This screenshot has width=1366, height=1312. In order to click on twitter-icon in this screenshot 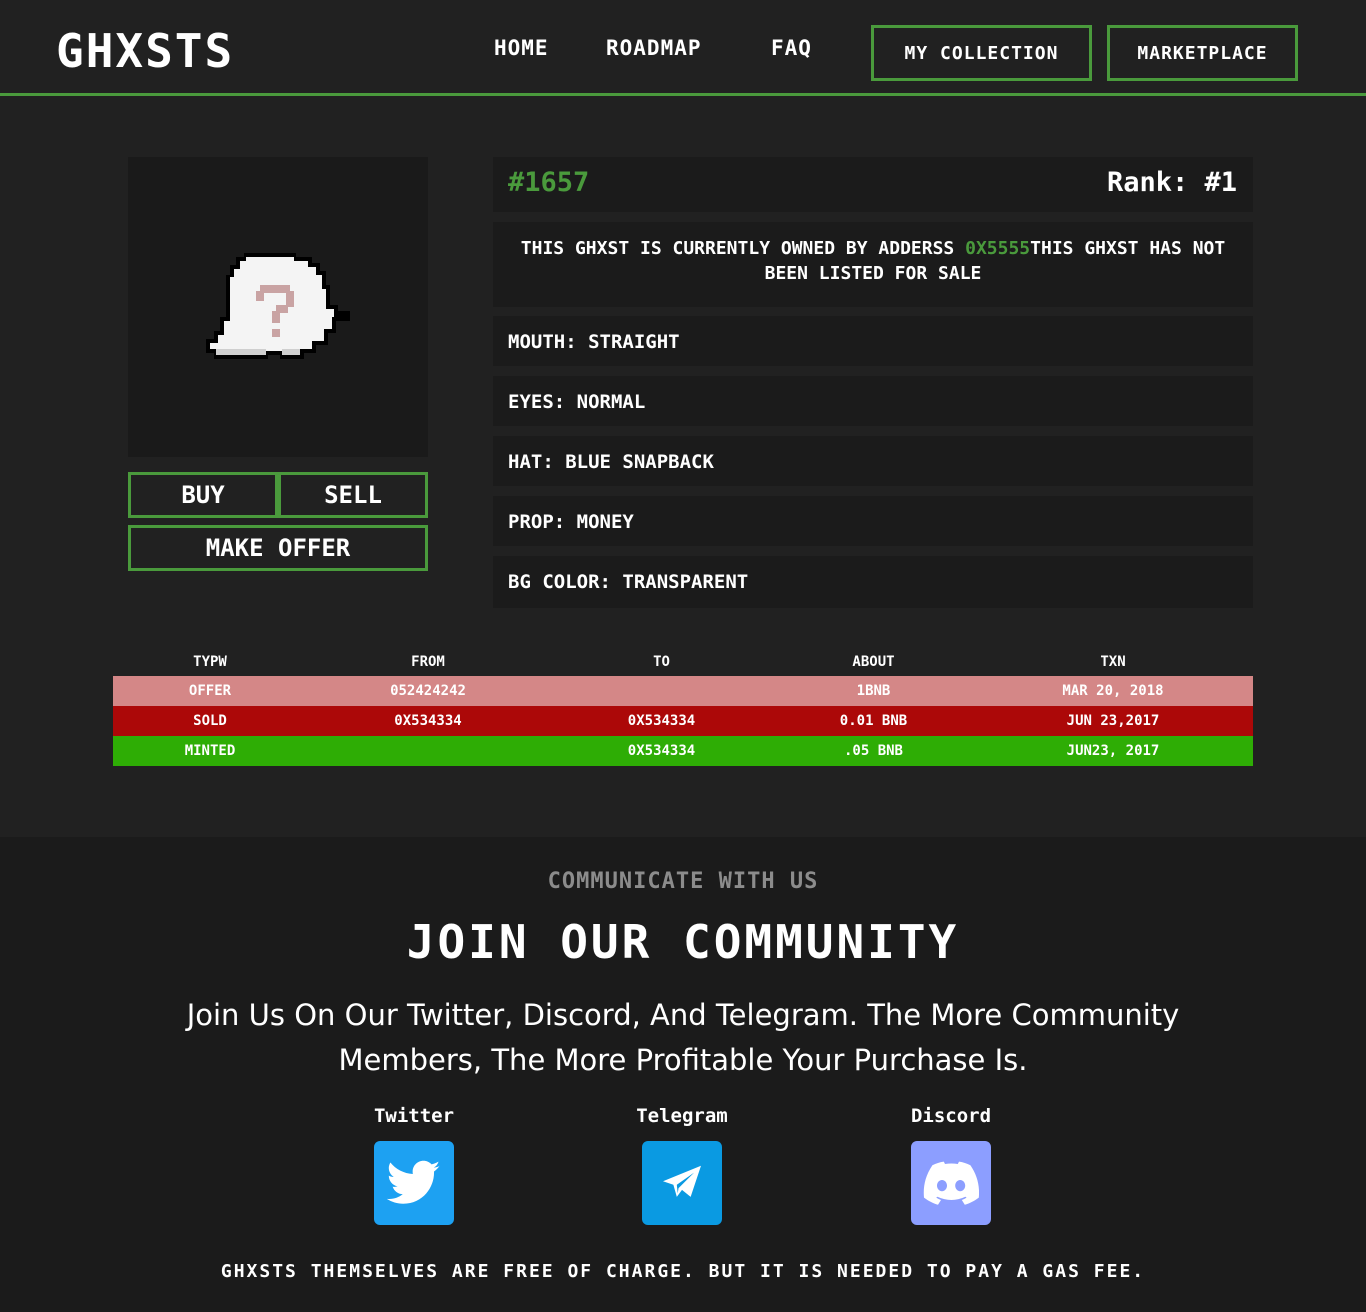, I will do `click(414, 1182)`.